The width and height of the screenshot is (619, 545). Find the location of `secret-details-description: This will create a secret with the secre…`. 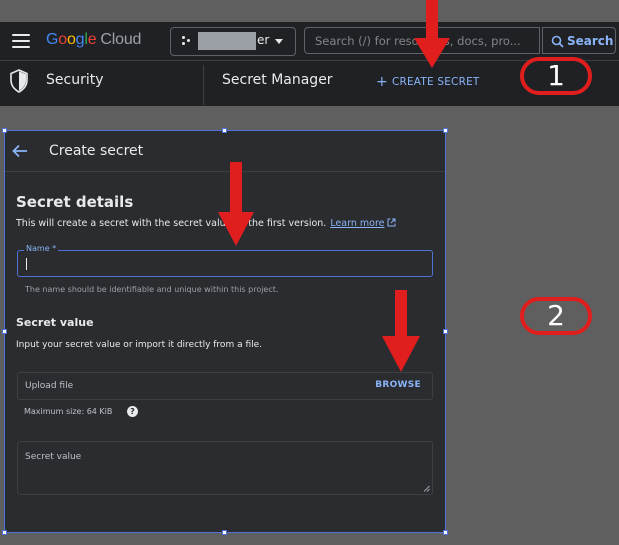

secret-details-description: This will create a secret with the secre… is located at coordinates (206, 223).